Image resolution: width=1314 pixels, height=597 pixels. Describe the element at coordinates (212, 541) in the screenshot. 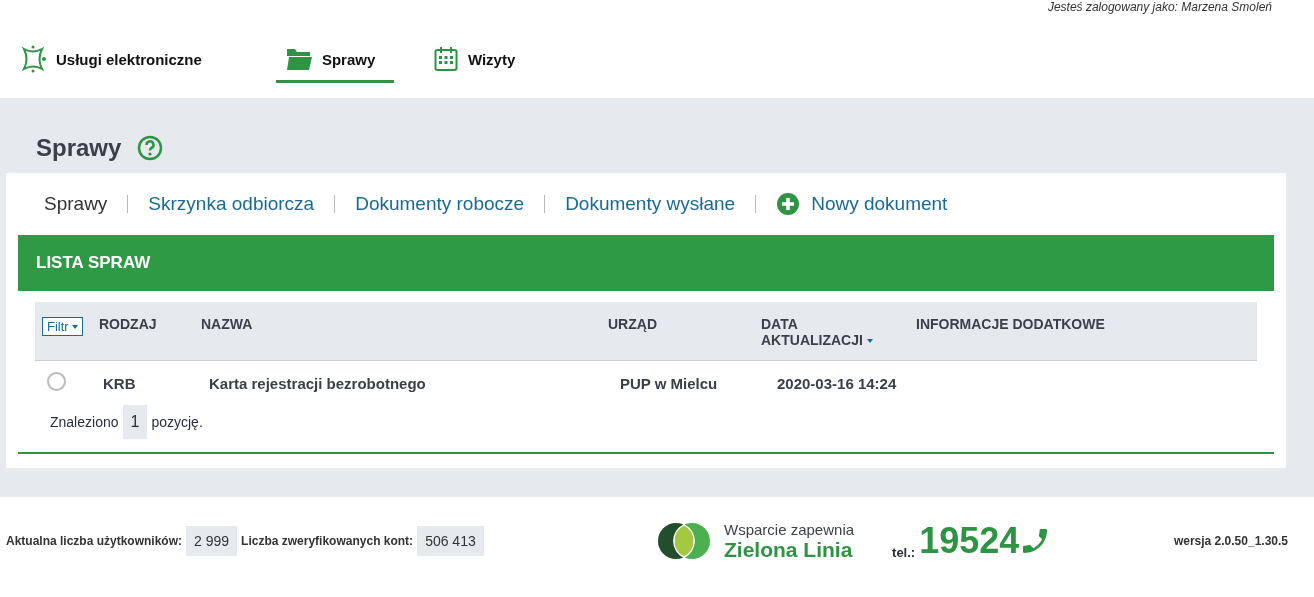

I see `stat-value: 2 999` at that location.